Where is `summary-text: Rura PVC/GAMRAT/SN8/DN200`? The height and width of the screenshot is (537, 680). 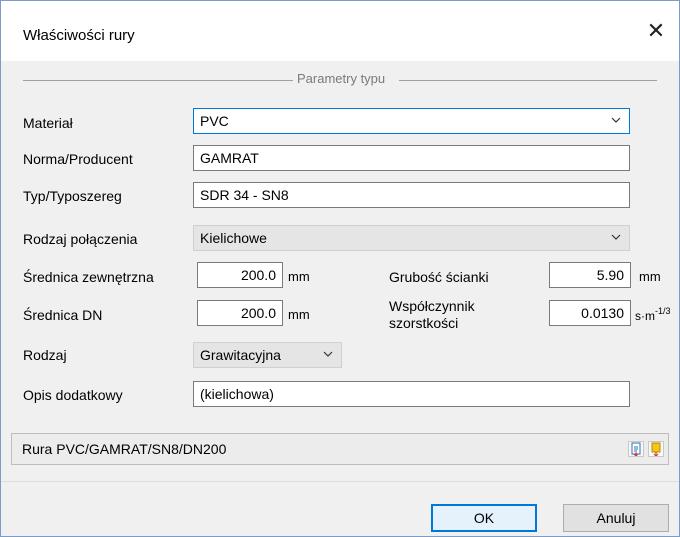
summary-text: Rura PVC/GAMRAT/SN8/DN200 is located at coordinates (124, 449).